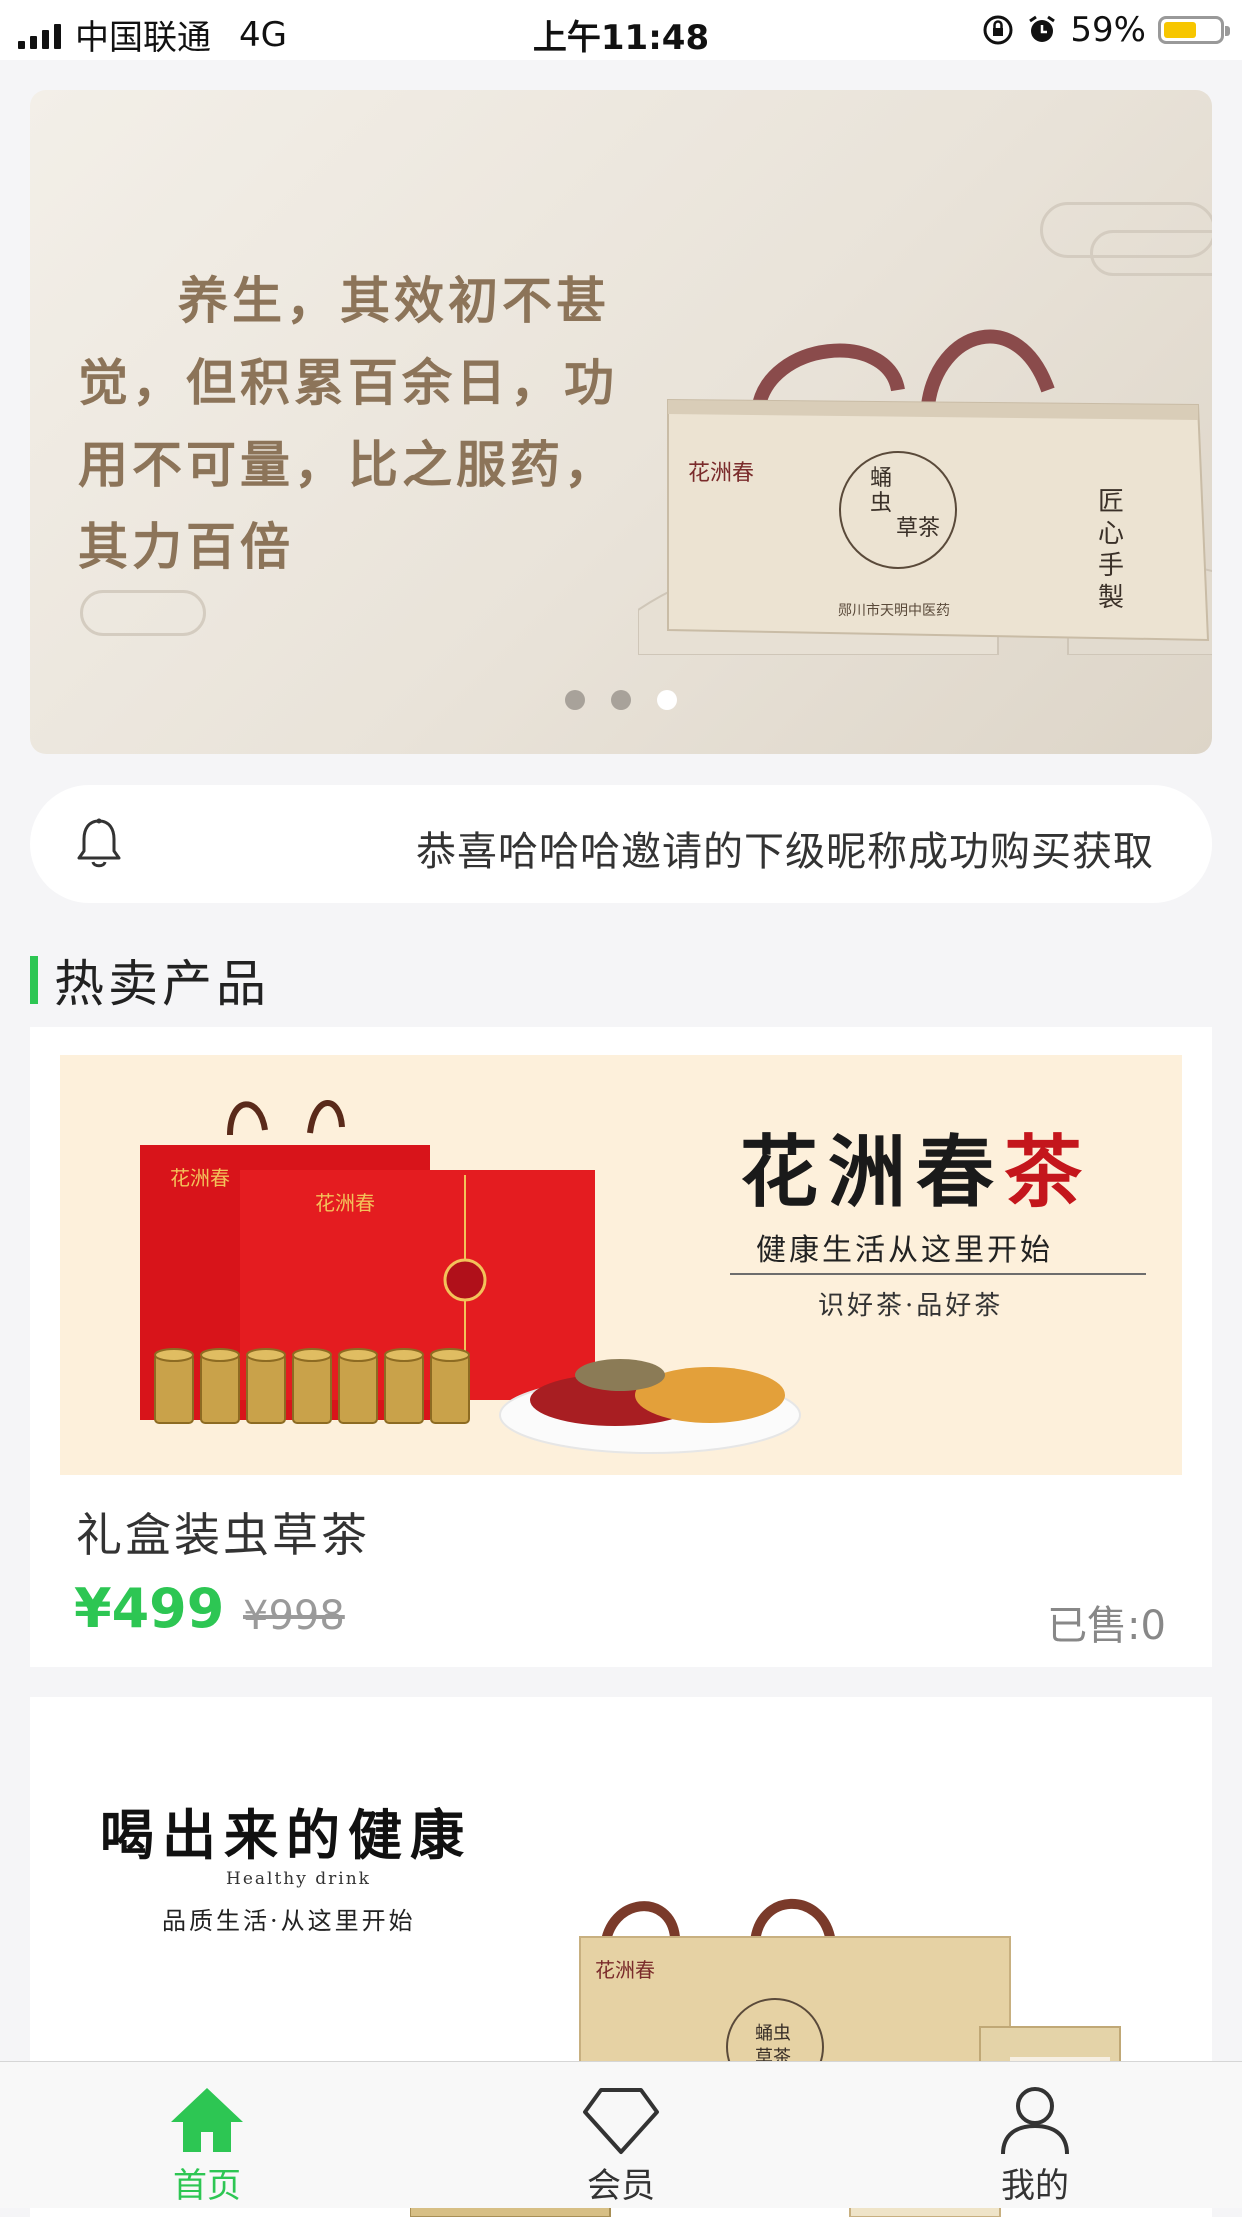 This screenshot has height=2217, width=1242. What do you see at coordinates (925, 492) in the screenshot?
I see `gift-box-image: 蛹 虫 草茶 花洲春 郧川市天明中医药 匠 心 手 製` at bounding box center [925, 492].